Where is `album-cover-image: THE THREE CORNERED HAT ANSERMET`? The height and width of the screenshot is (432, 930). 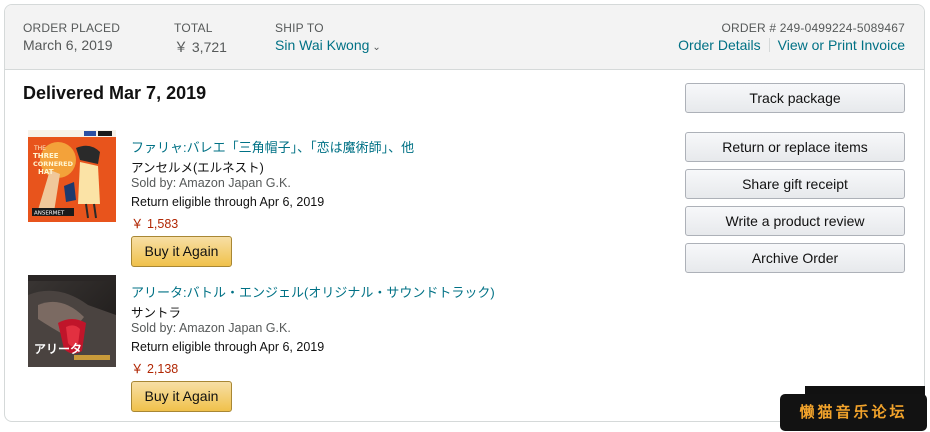 album-cover-image: THE THREE CORNERED HAT ANSERMET is located at coordinates (72, 176).